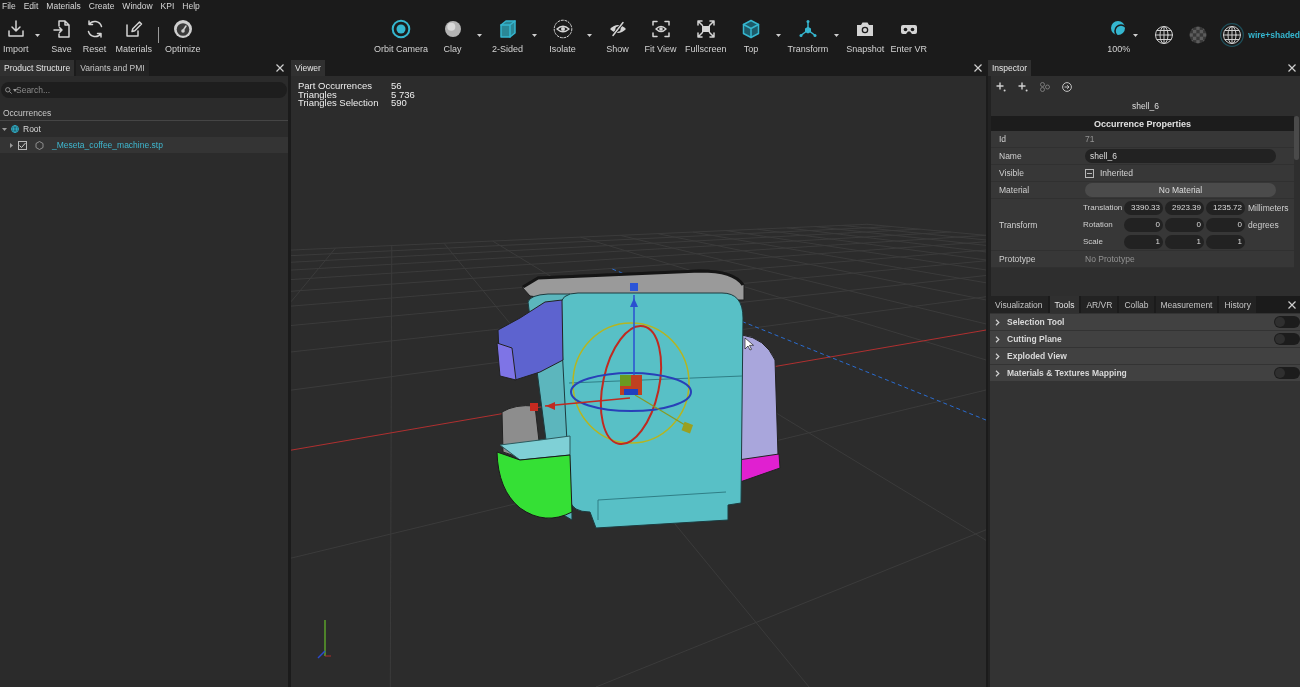  Describe the element at coordinates (1260, 35) in the screenshot. I see `render-mode-button: wire+shaded` at that location.